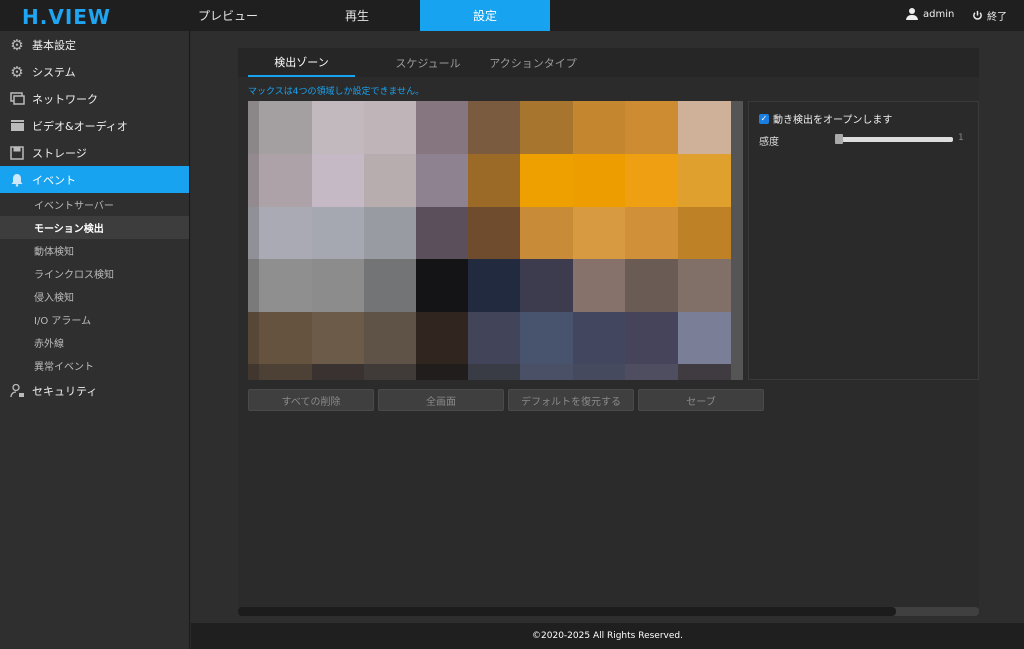 Image resolution: width=1024 pixels, height=649 pixels. I want to click on sidebar-item-label: ネットワーク, so click(65, 99).